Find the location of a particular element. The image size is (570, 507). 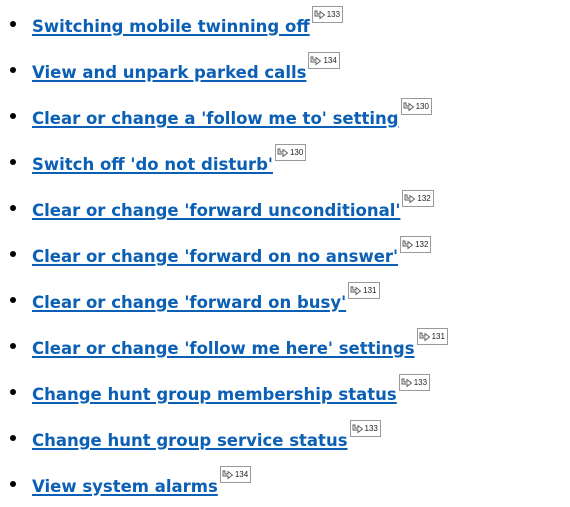

list-item: Switching mobile twinning off 133 is located at coordinates (290, 23).